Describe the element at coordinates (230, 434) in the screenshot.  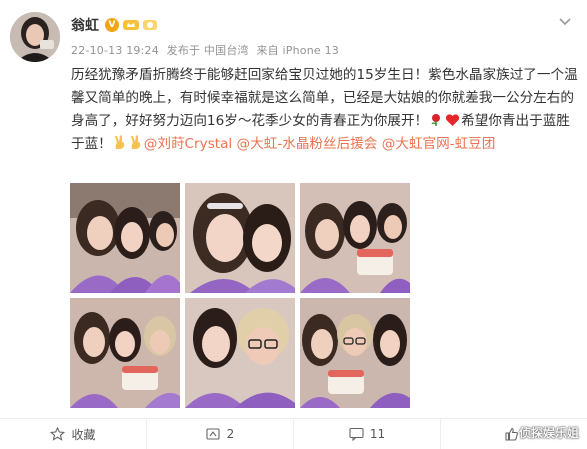
I see `repost-count: 2` at that location.